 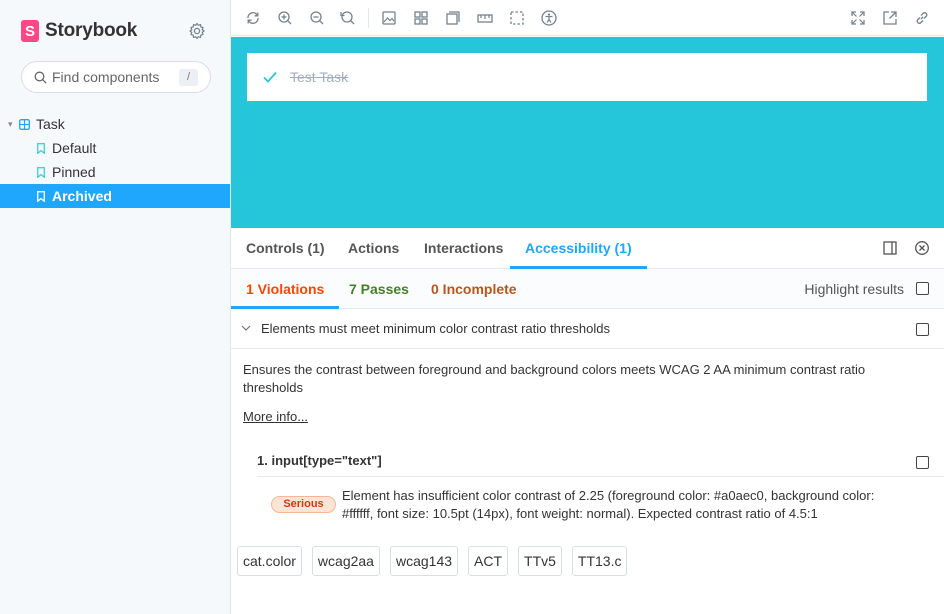 I want to click on highlight-results-label: Highlight results, so click(x=854, y=289).